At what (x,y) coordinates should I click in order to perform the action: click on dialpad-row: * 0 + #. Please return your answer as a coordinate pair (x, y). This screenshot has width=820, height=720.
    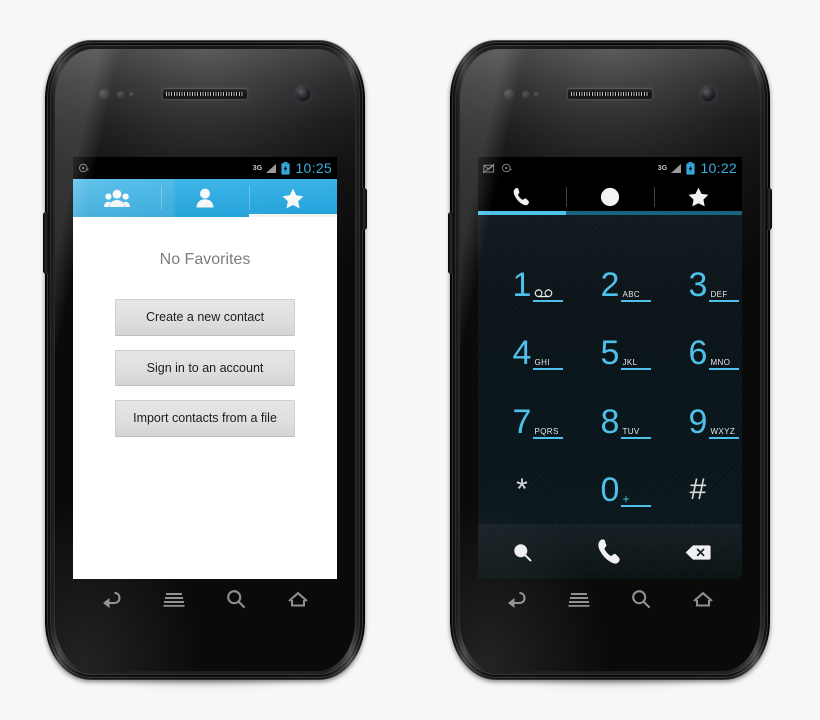
    Looking at the image, I should click on (610, 490).